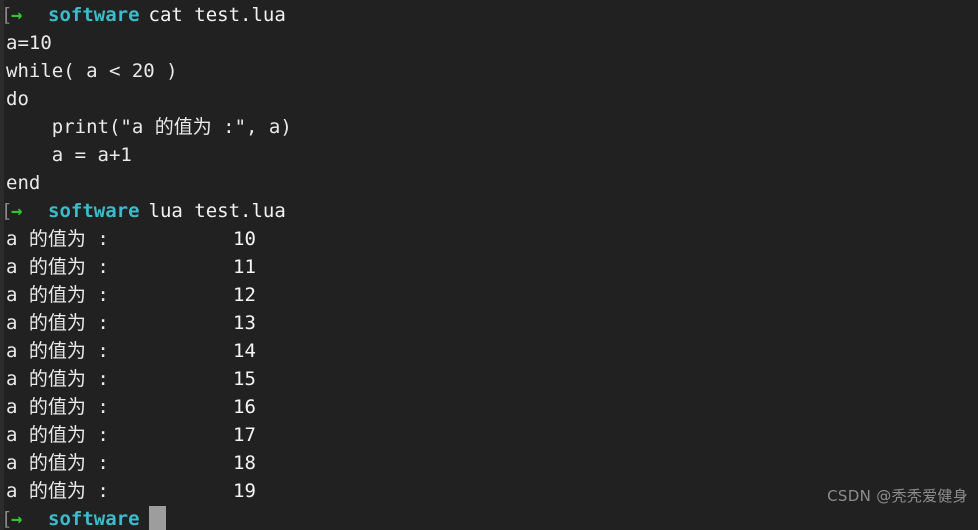 Image resolution: width=978 pixels, height=530 pixels. Describe the element at coordinates (244, 435) in the screenshot. I see `output-value: 17` at that location.